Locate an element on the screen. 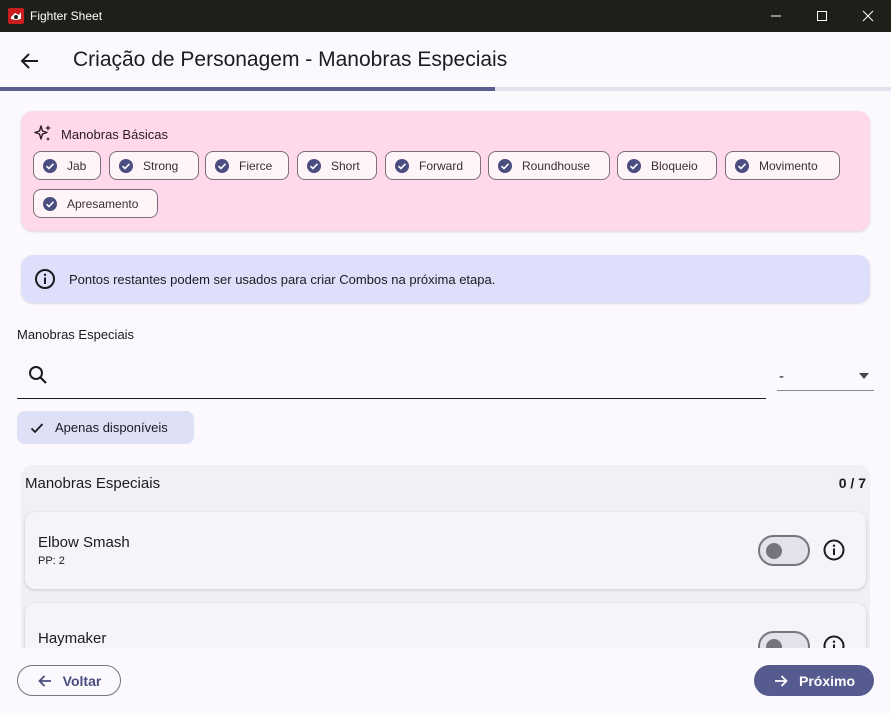 The image size is (891, 713). chip-label: Movimento is located at coordinates (788, 165).